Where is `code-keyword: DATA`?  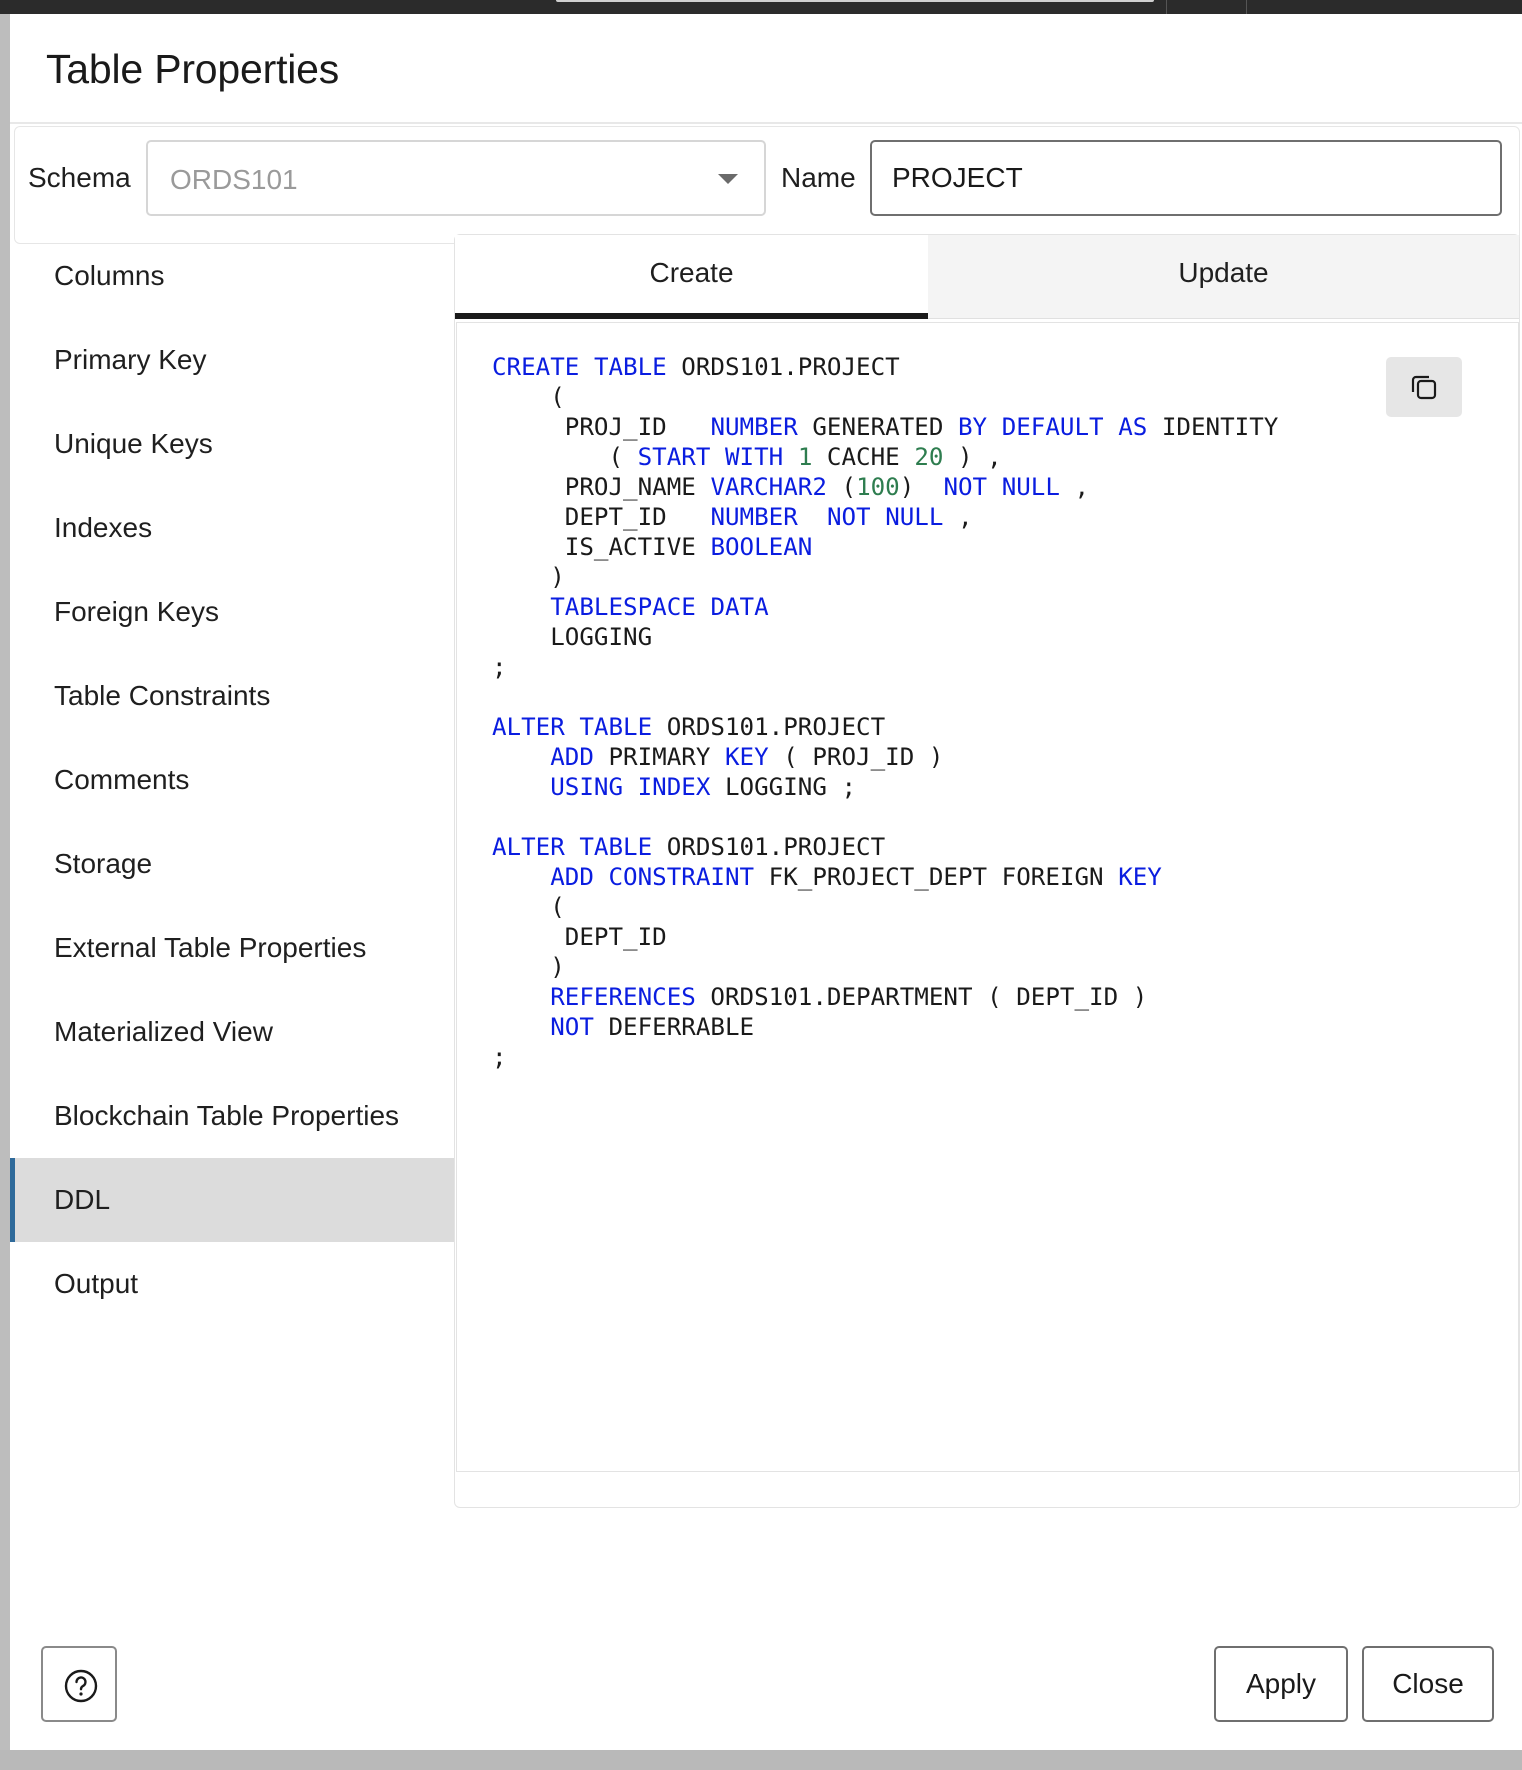
code-keyword: DATA is located at coordinates (739, 607).